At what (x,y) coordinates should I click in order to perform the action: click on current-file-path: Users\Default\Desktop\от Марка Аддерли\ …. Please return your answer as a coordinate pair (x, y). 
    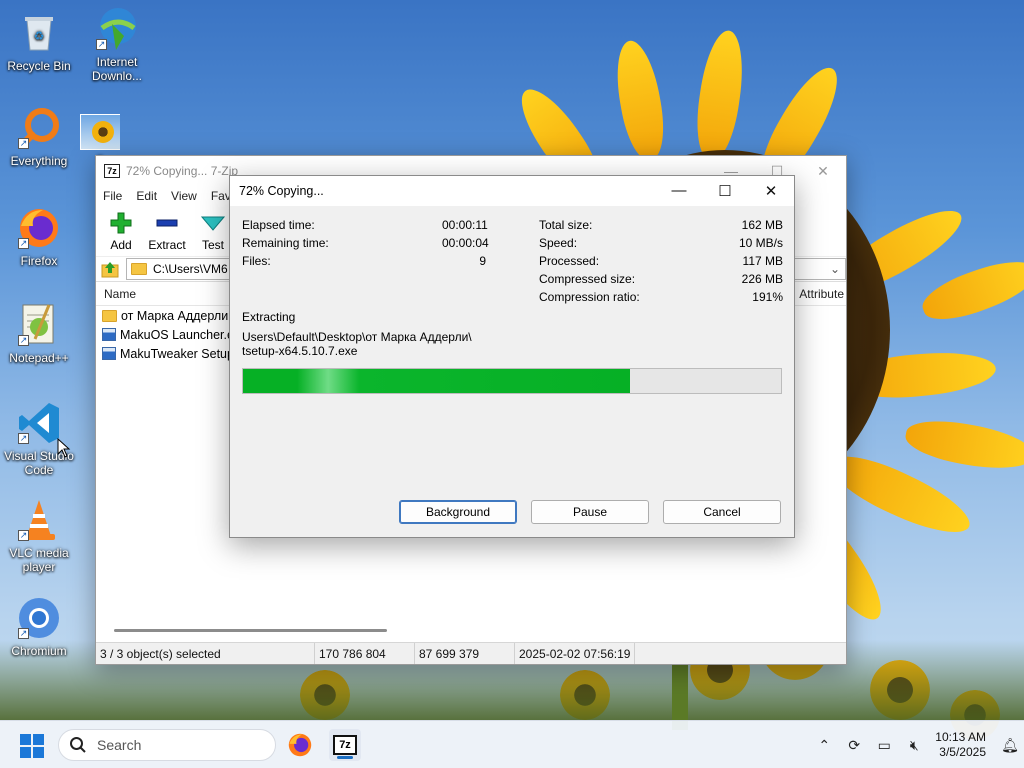
    Looking at the image, I should click on (357, 344).